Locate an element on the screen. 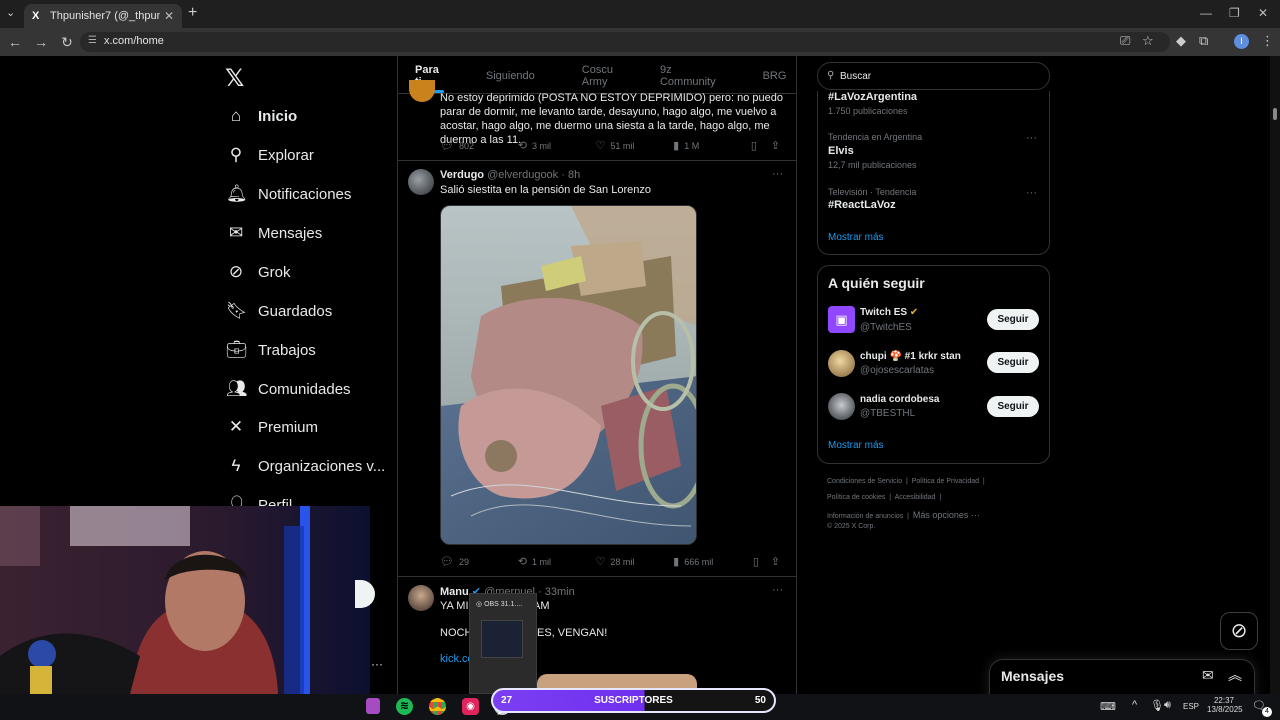 This screenshot has width=1280, height=720. repost-button: ⟲ 1 mil is located at coordinates (557, 561).